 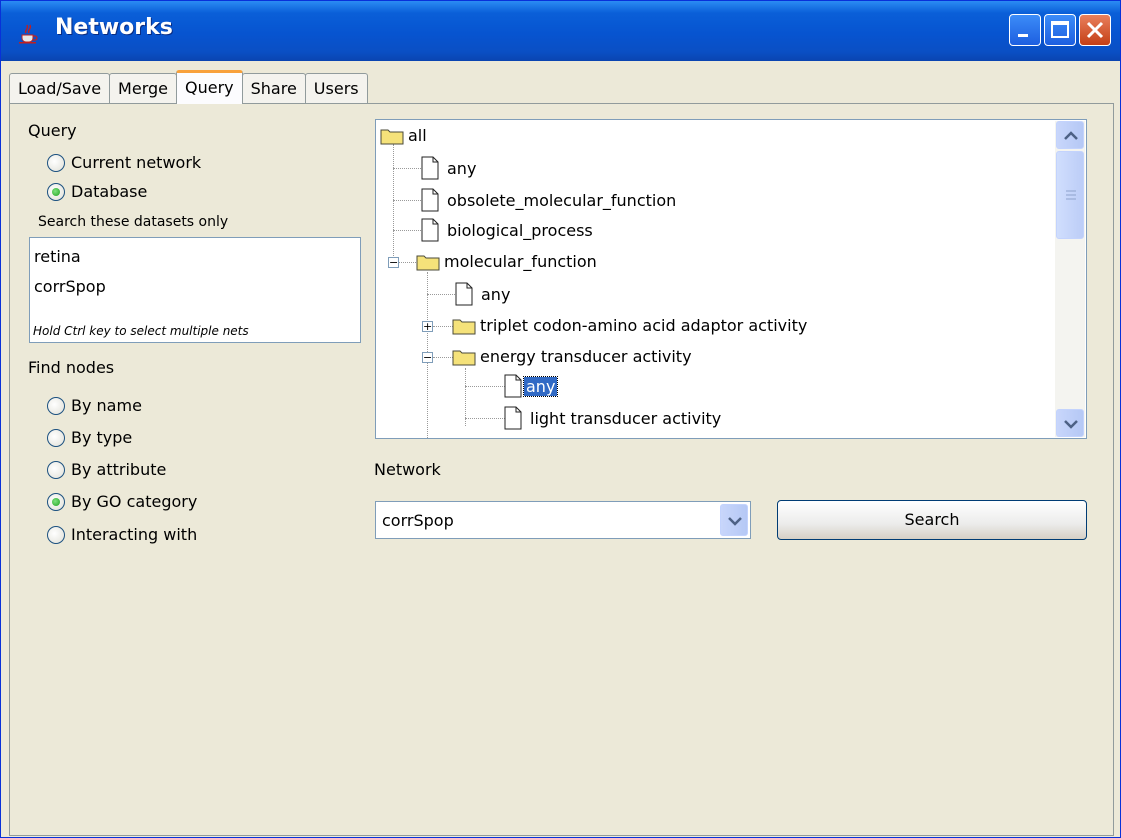 What do you see at coordinates (418, 520) in the screenshot?
I see `network-select-value: corrSpop` at bounding box center [418, 520].